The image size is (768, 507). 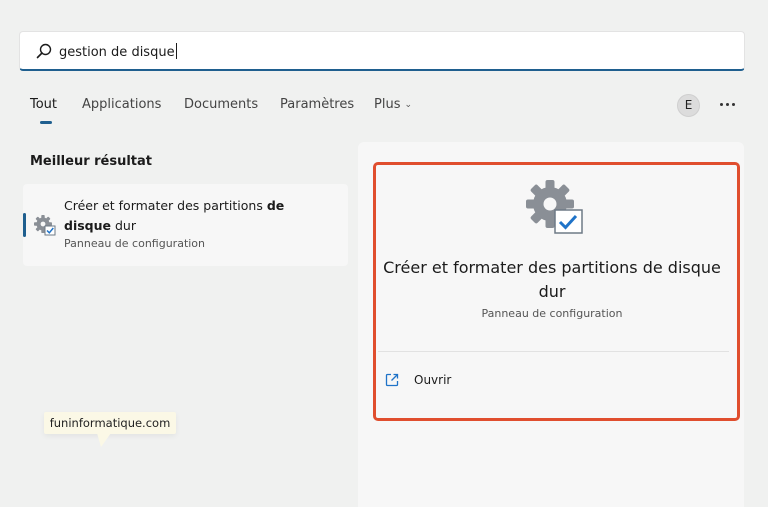 What do you see at coordinates (317, 104) in the screenshot?
I see `tab-parametres: Paramètres` at bounding box center [317, 104].